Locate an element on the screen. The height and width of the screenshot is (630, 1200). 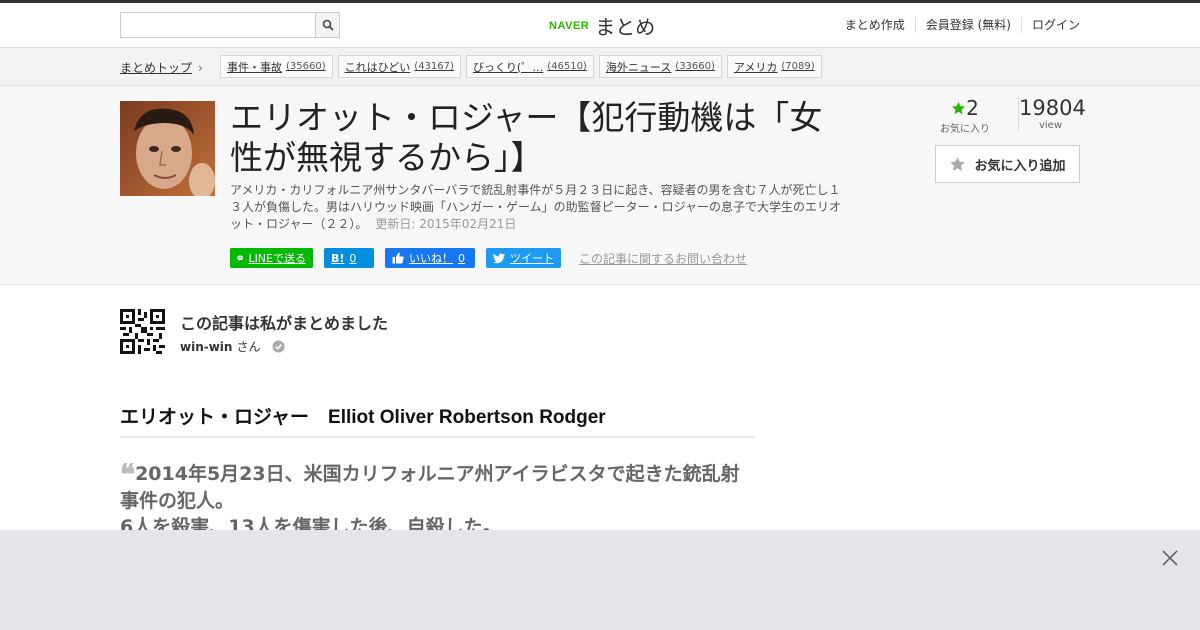
tag-count: (35660) is located at coordinates (306, 66).